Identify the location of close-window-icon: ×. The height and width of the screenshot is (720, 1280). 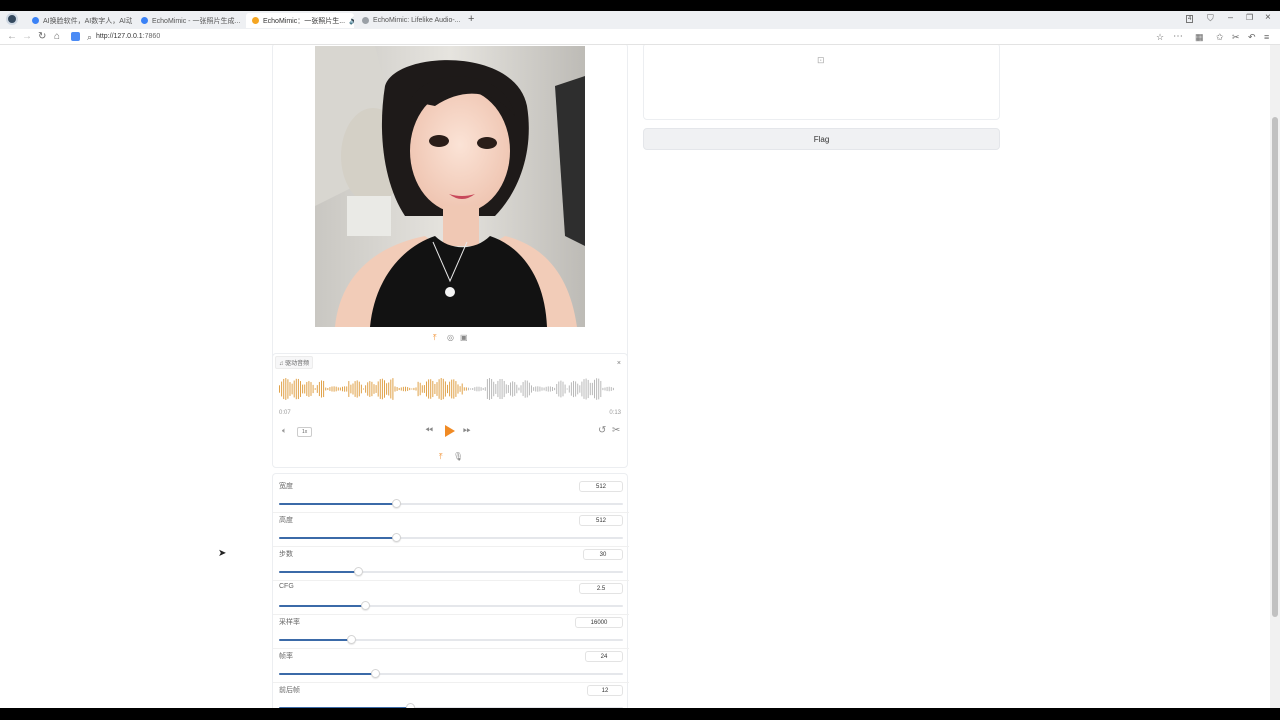
(1268, 17).